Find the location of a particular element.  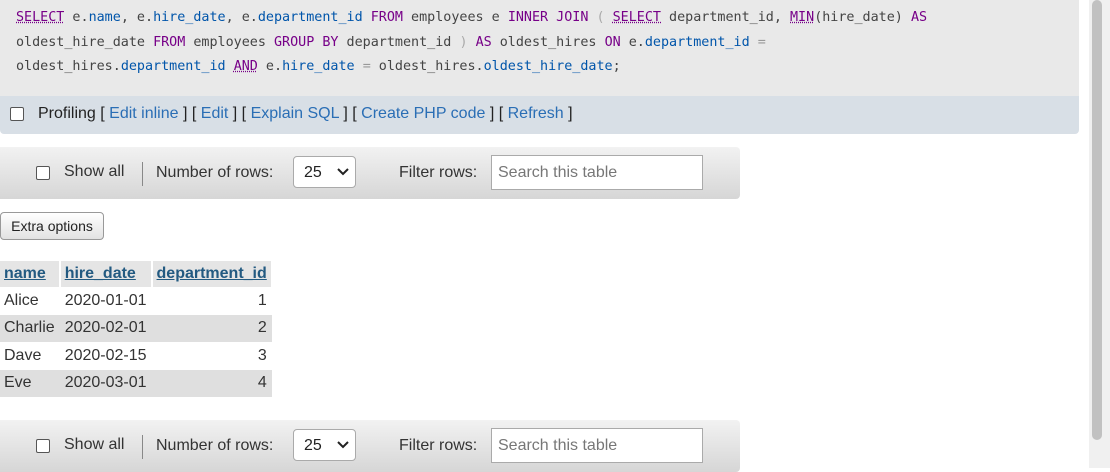

table-row: Eve 2020-03-01 4 is located at coordinates (136, 383).